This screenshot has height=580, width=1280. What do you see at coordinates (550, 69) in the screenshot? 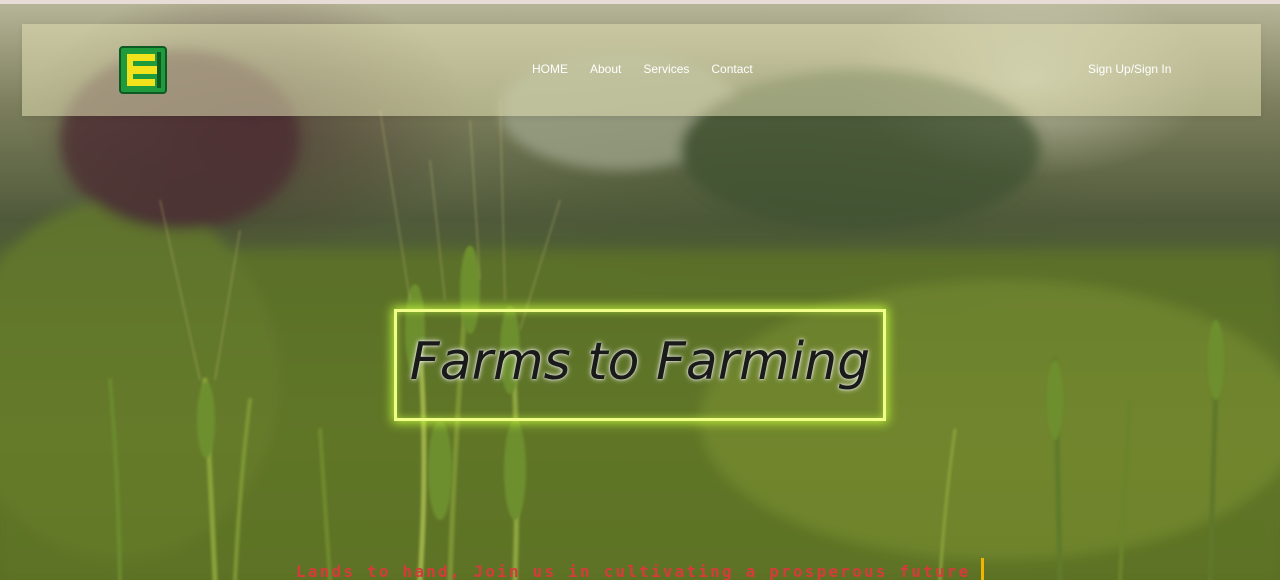
I see `nav-link-home: HOME` at bounding box center [550, 69].